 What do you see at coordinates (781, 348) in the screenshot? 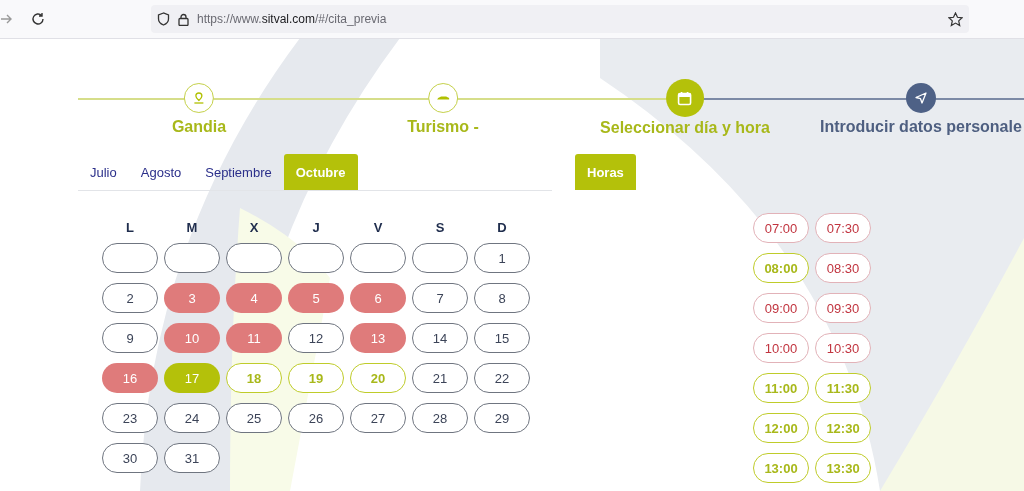
I see `time-slot-button: 10:00` at bounding box center [781, 348].